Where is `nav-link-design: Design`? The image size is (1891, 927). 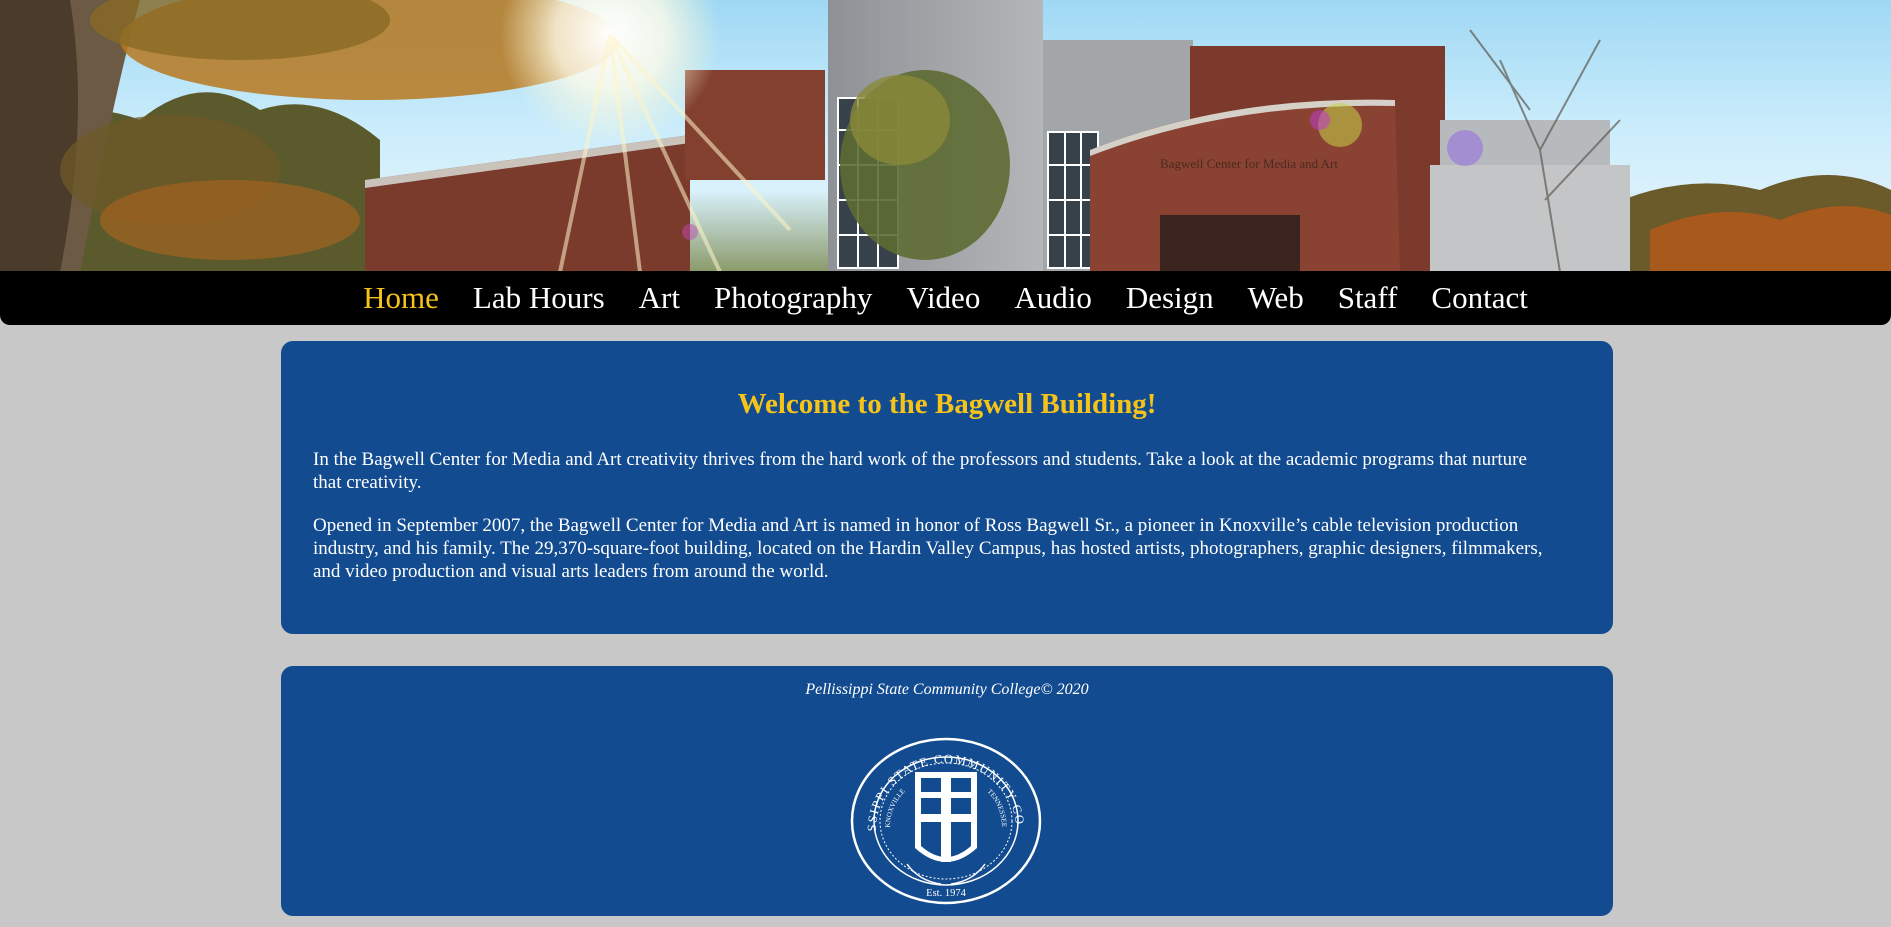
nav-link-design: Design is located at coordinates (1170, 298).